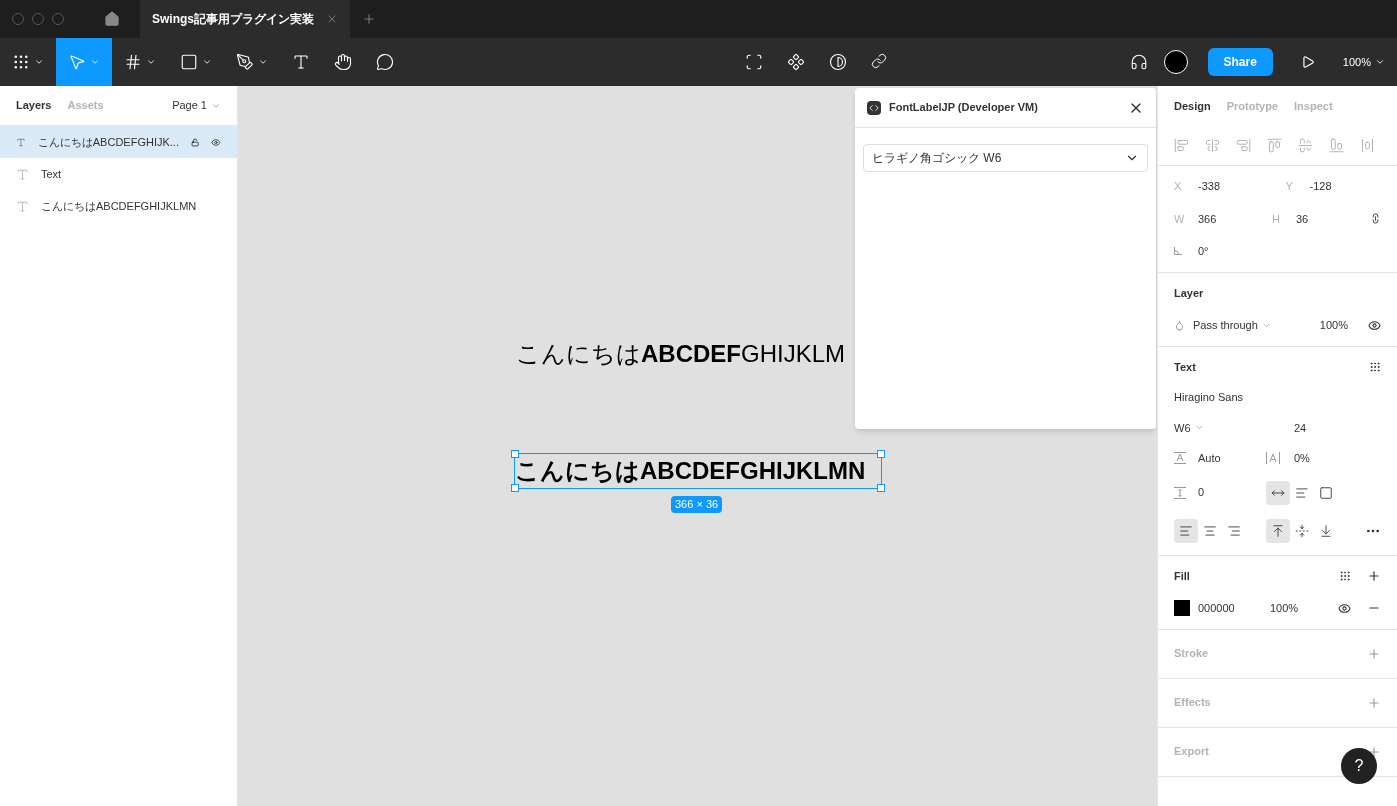  I want to click on angle-icon, so click(1178, 251).